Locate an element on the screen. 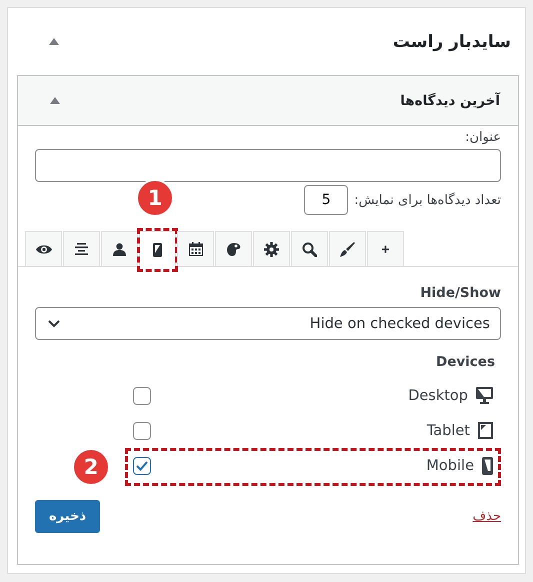  title-input is located at coordinates (268, 165).